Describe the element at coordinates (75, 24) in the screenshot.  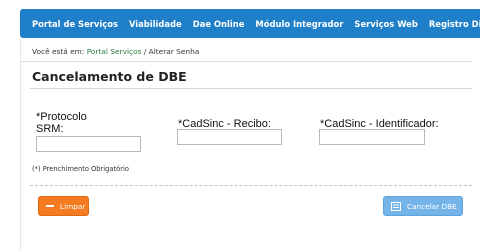
I see `nav-item-portal-servicos: Portal de Serviços` at that location.